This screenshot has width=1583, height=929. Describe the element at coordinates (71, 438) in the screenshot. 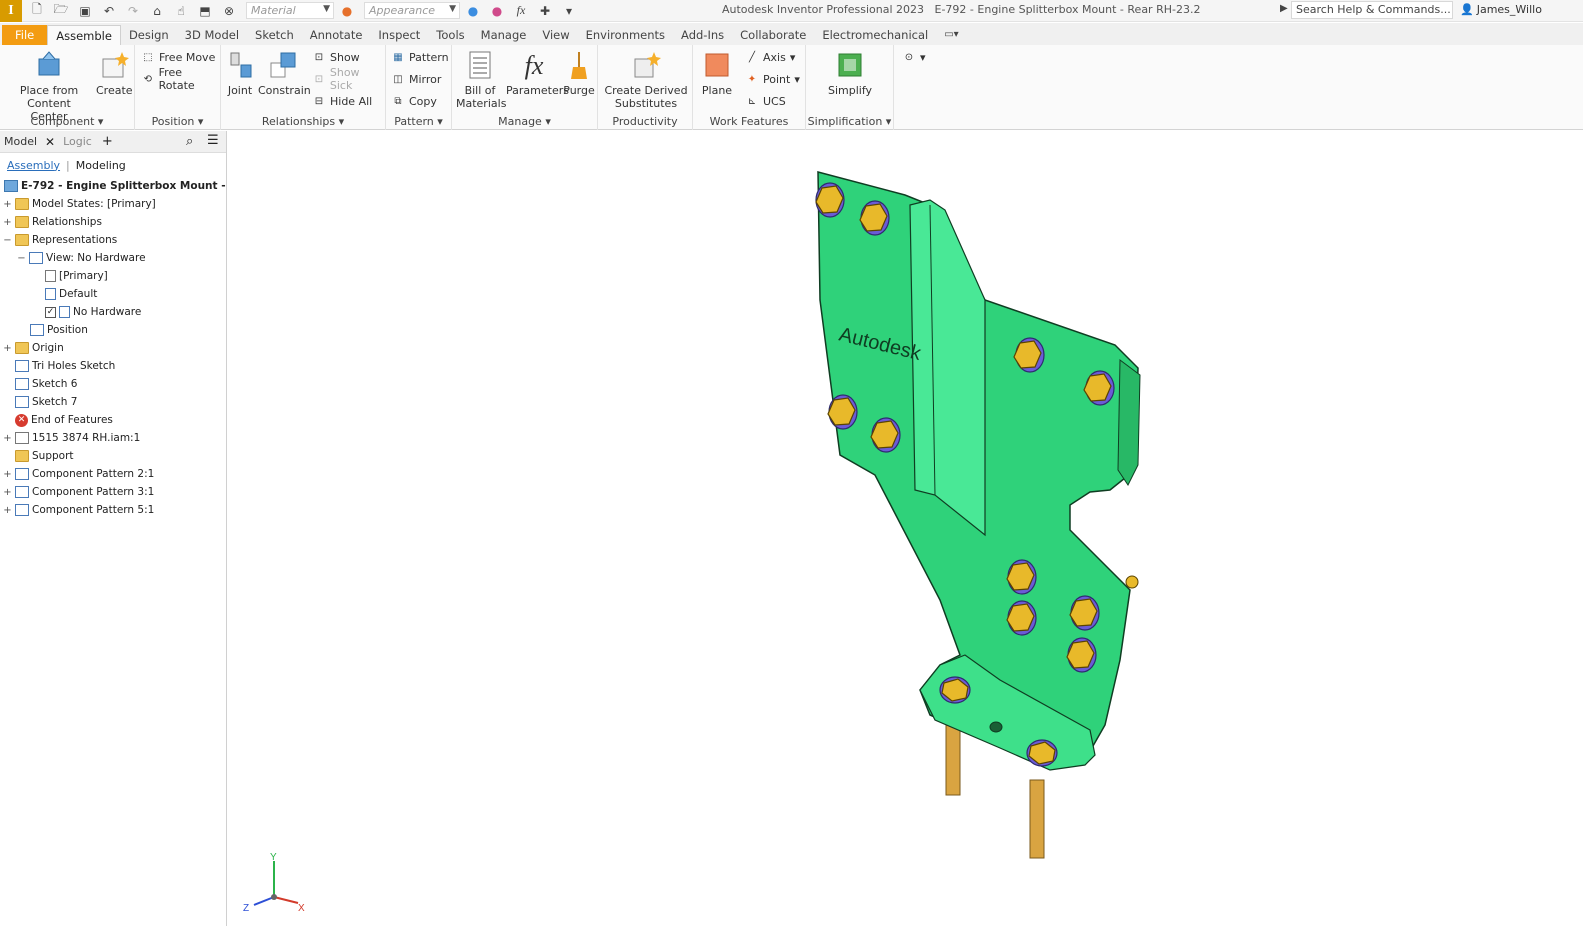

I see `tree-item-subassembly: +1515 3874 RH.iam:1` at that location.